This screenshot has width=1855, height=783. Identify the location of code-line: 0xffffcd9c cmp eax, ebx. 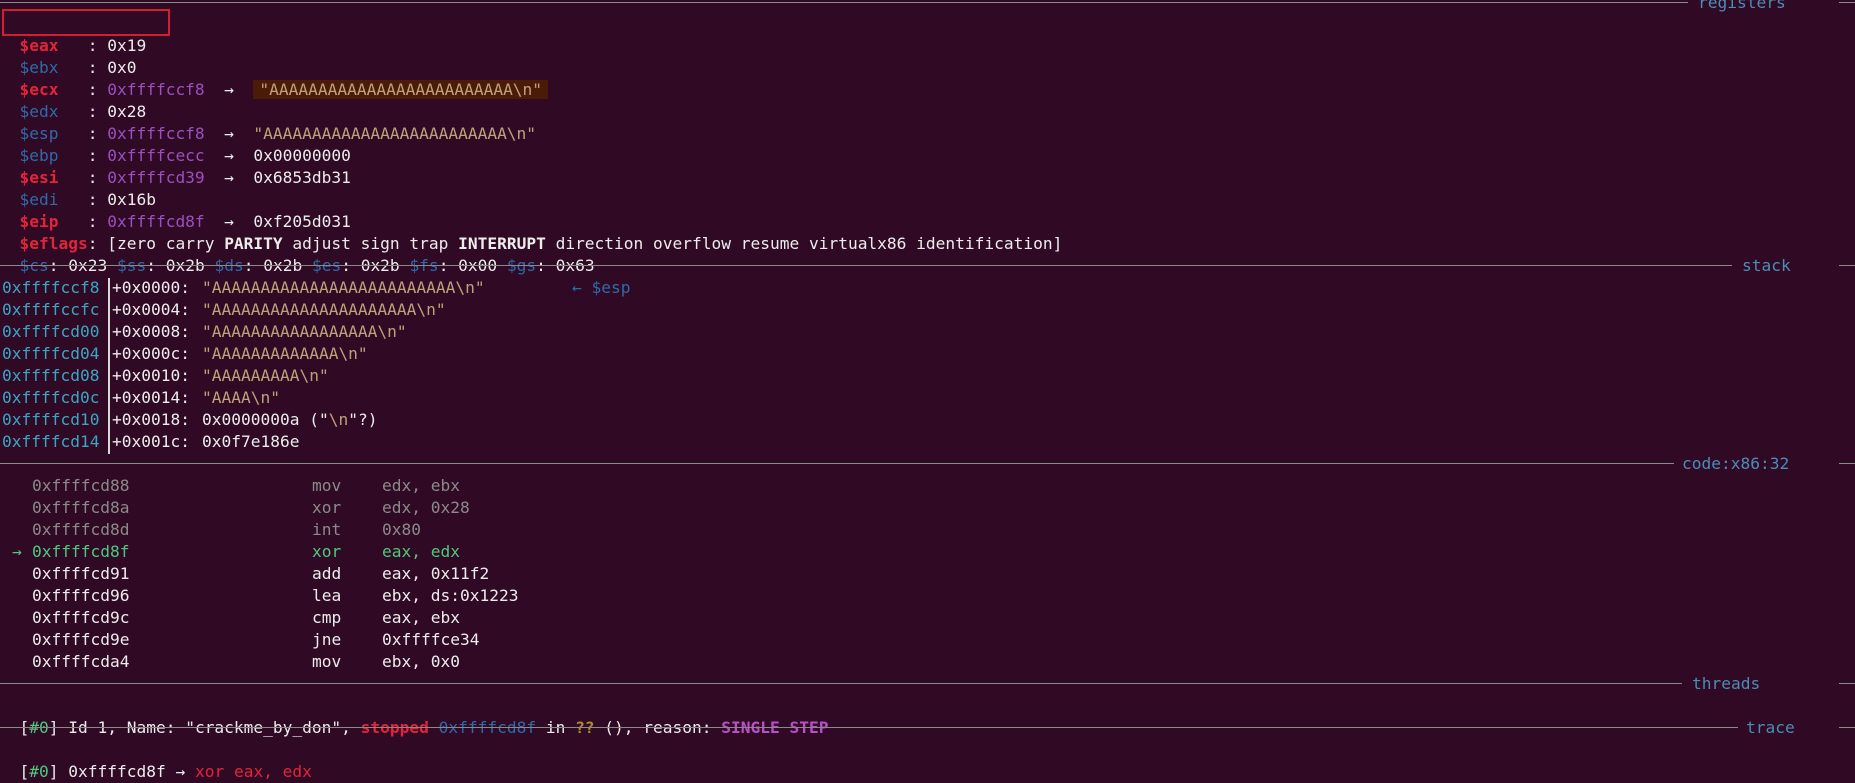
(230, 618).